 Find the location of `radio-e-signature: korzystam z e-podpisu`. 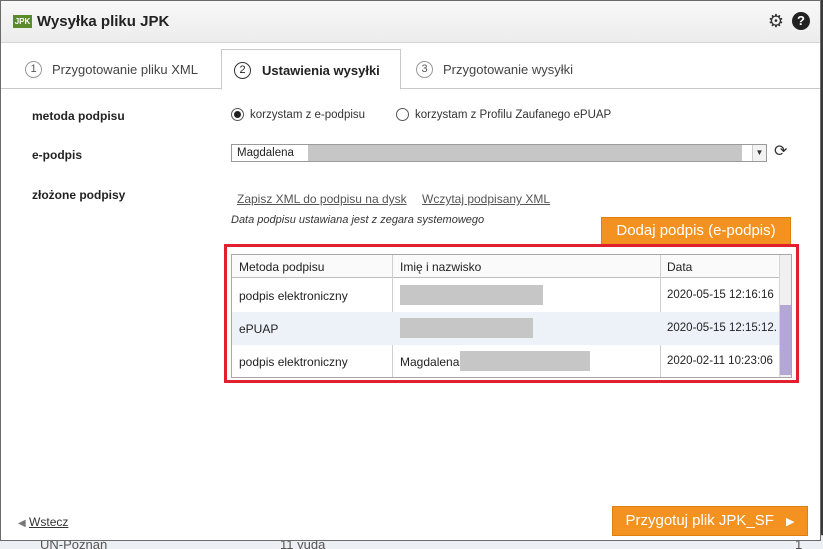

radio-e-signature: korzystam z e-podpisu is located at coordinates (298, 114).